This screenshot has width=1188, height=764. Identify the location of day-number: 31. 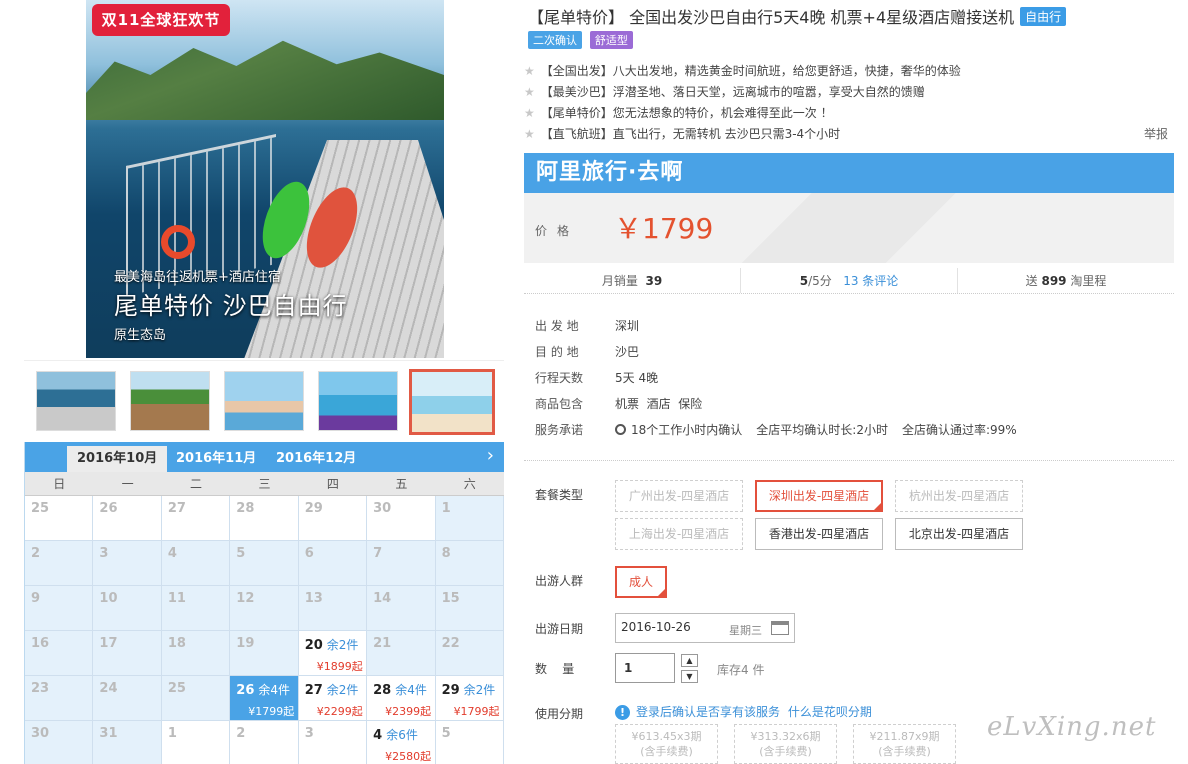
(108, 733).